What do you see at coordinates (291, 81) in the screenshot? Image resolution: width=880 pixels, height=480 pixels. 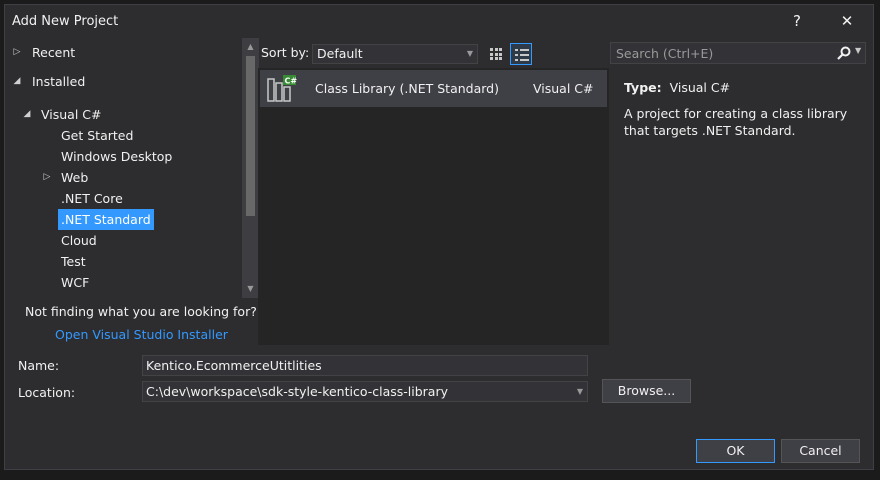 I see `svg-text: C#` at bounding box center [291, 81].